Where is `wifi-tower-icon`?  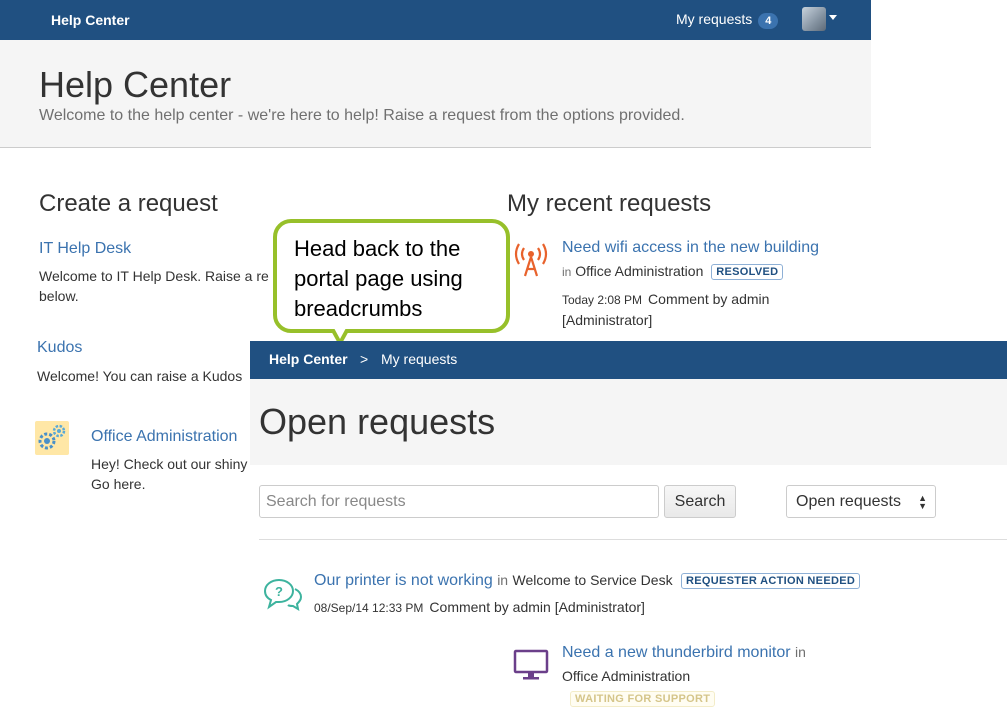
wifi-tower-icon is located at coordinates (531, 260).